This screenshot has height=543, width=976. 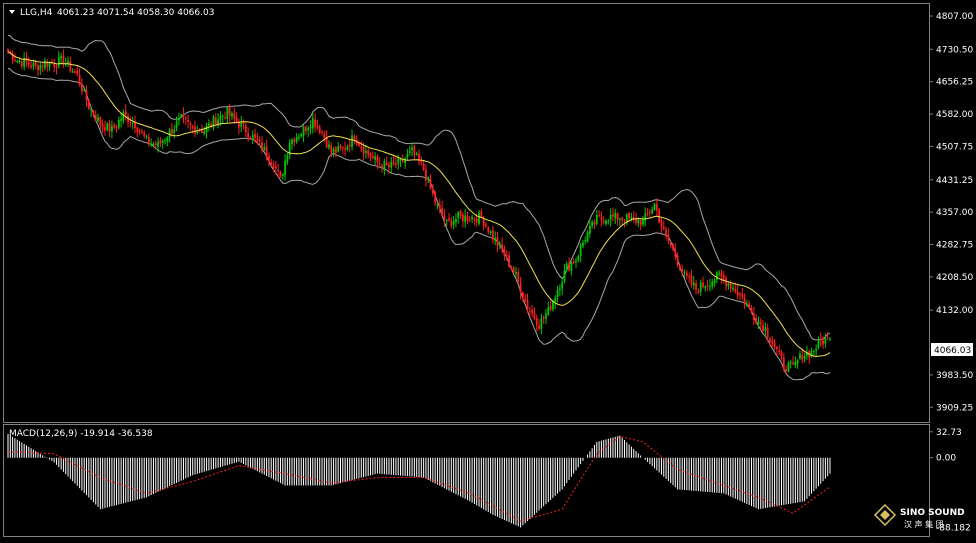 What do you see at coordinates (81, 434) in the screenshot?
I see `macd-label: MACD(12,26,9) -19.914 -36.538` at bounding box center [81, 434].